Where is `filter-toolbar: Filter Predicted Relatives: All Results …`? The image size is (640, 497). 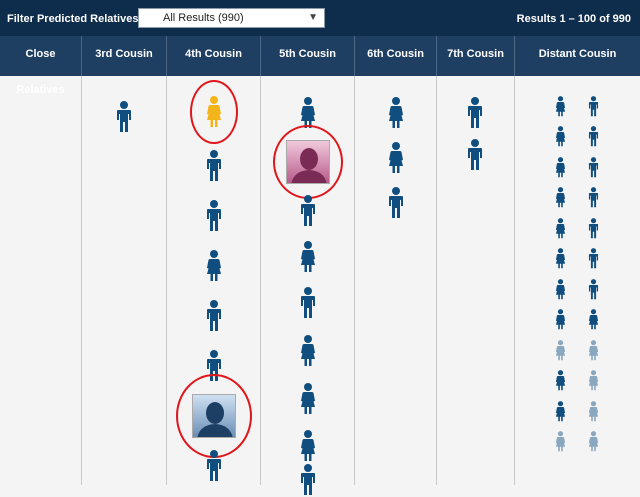 filter-toolbar: Filter Predicted Relatives: All Results … is located at coordinates (320, 18).